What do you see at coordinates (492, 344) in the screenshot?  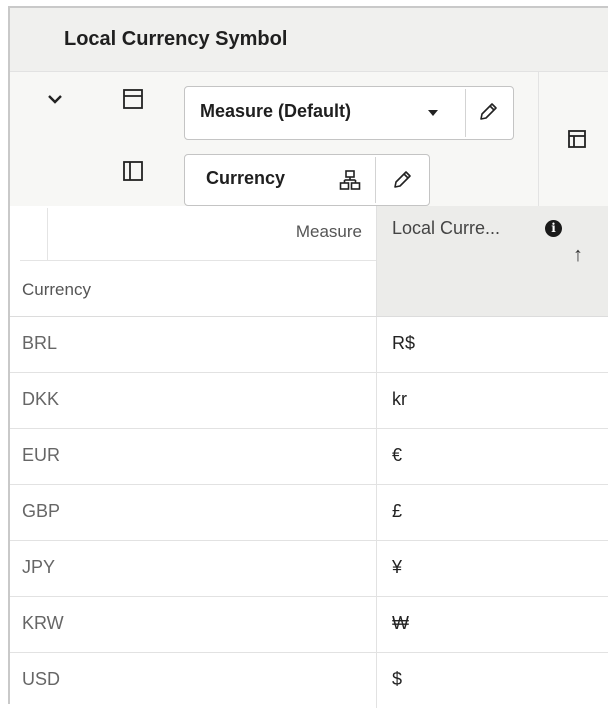 I see `symbol-cell: R$` at bounding box center [492, 344].